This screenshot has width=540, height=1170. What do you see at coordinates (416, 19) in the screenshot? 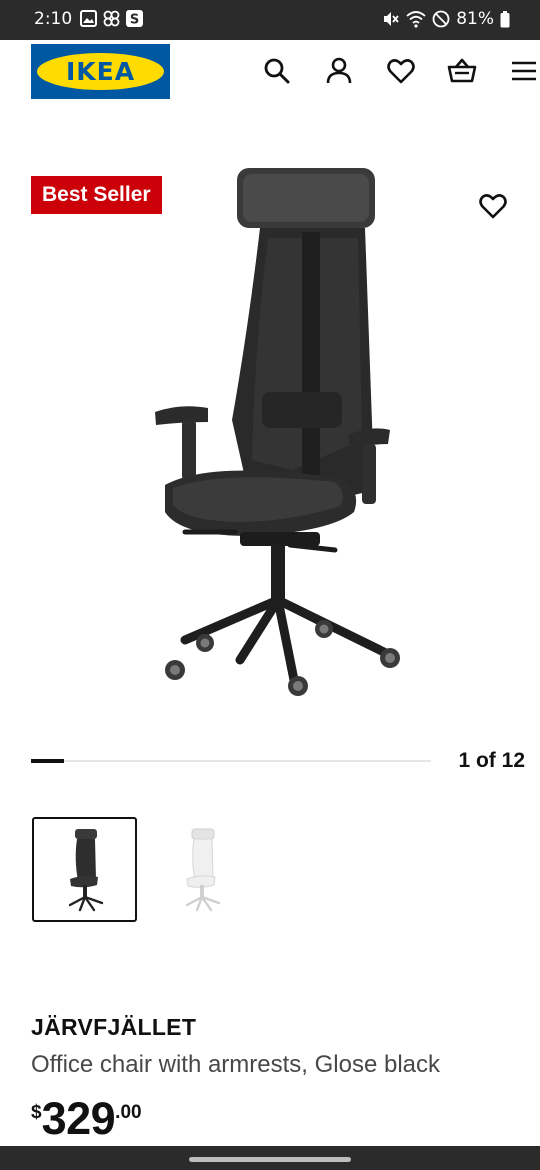
I see `wifi-icon` at bounding box center [416, 19].